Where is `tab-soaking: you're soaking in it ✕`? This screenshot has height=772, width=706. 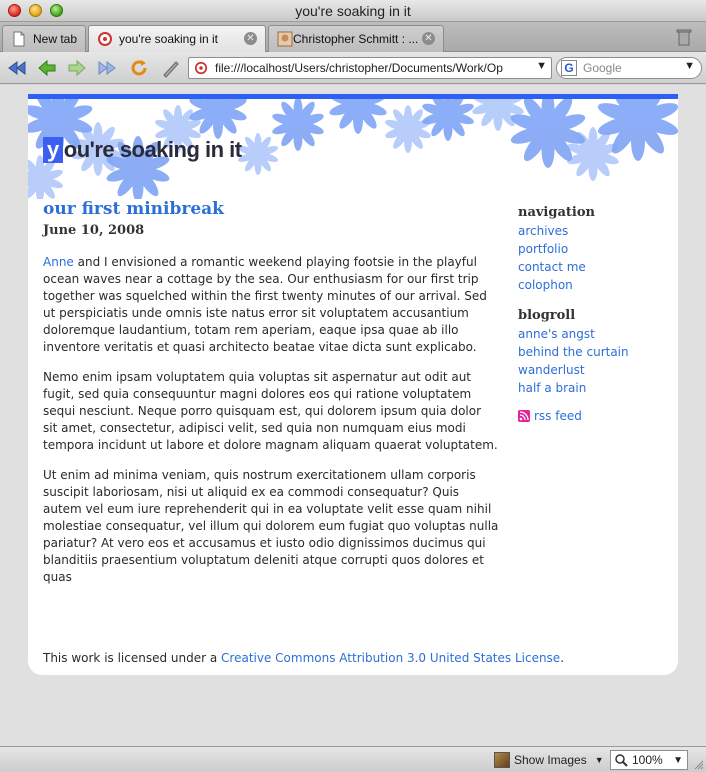 tab-soaking: you're soaking in it ✕ is located at coordinates (177, 38).